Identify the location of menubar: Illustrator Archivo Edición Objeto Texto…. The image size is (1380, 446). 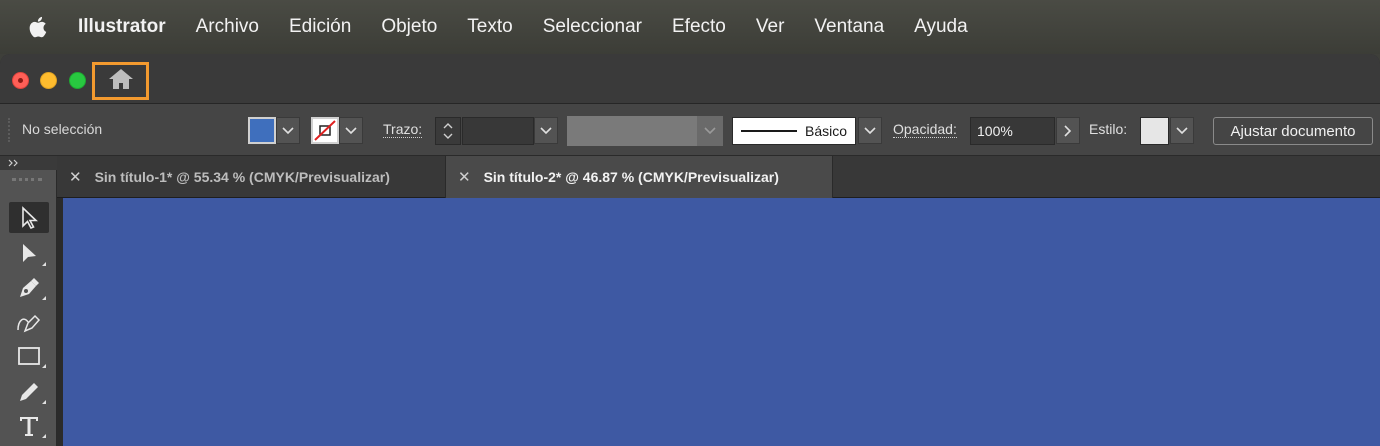
(690, 27).